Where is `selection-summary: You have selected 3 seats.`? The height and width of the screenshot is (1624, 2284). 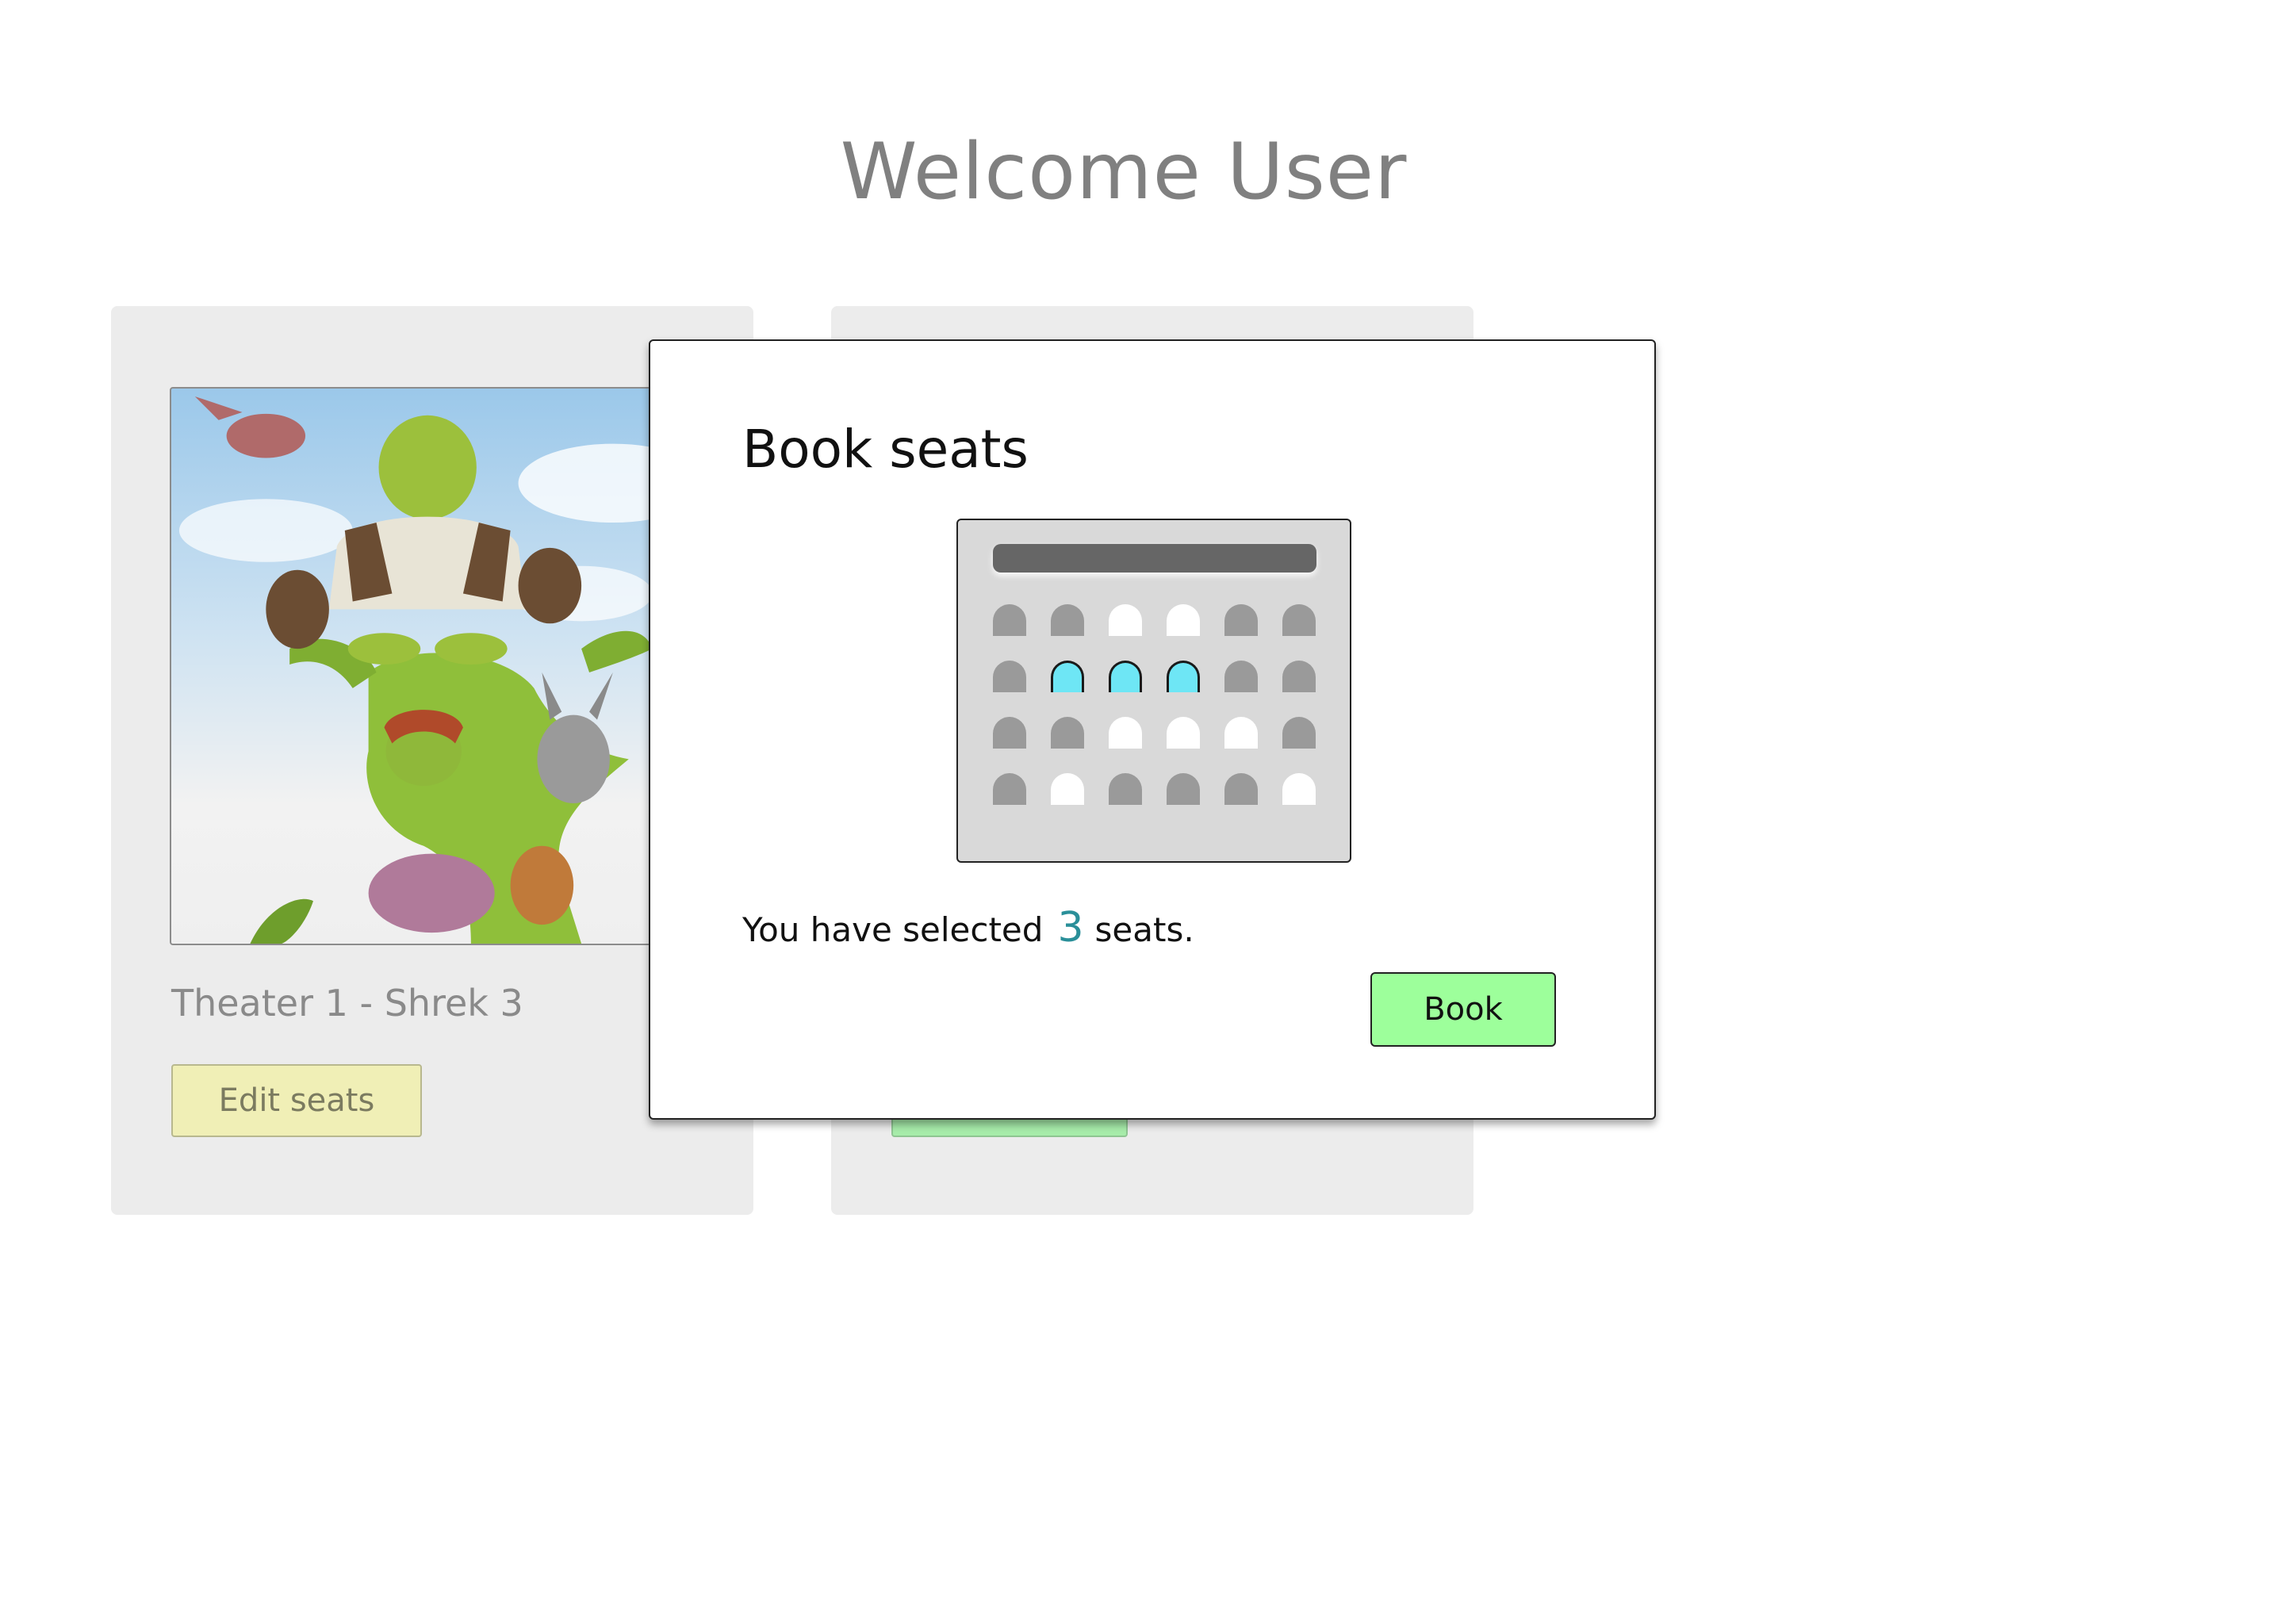
selection-summary: You have selected 3 seats. is located at coordinates (968, 928).